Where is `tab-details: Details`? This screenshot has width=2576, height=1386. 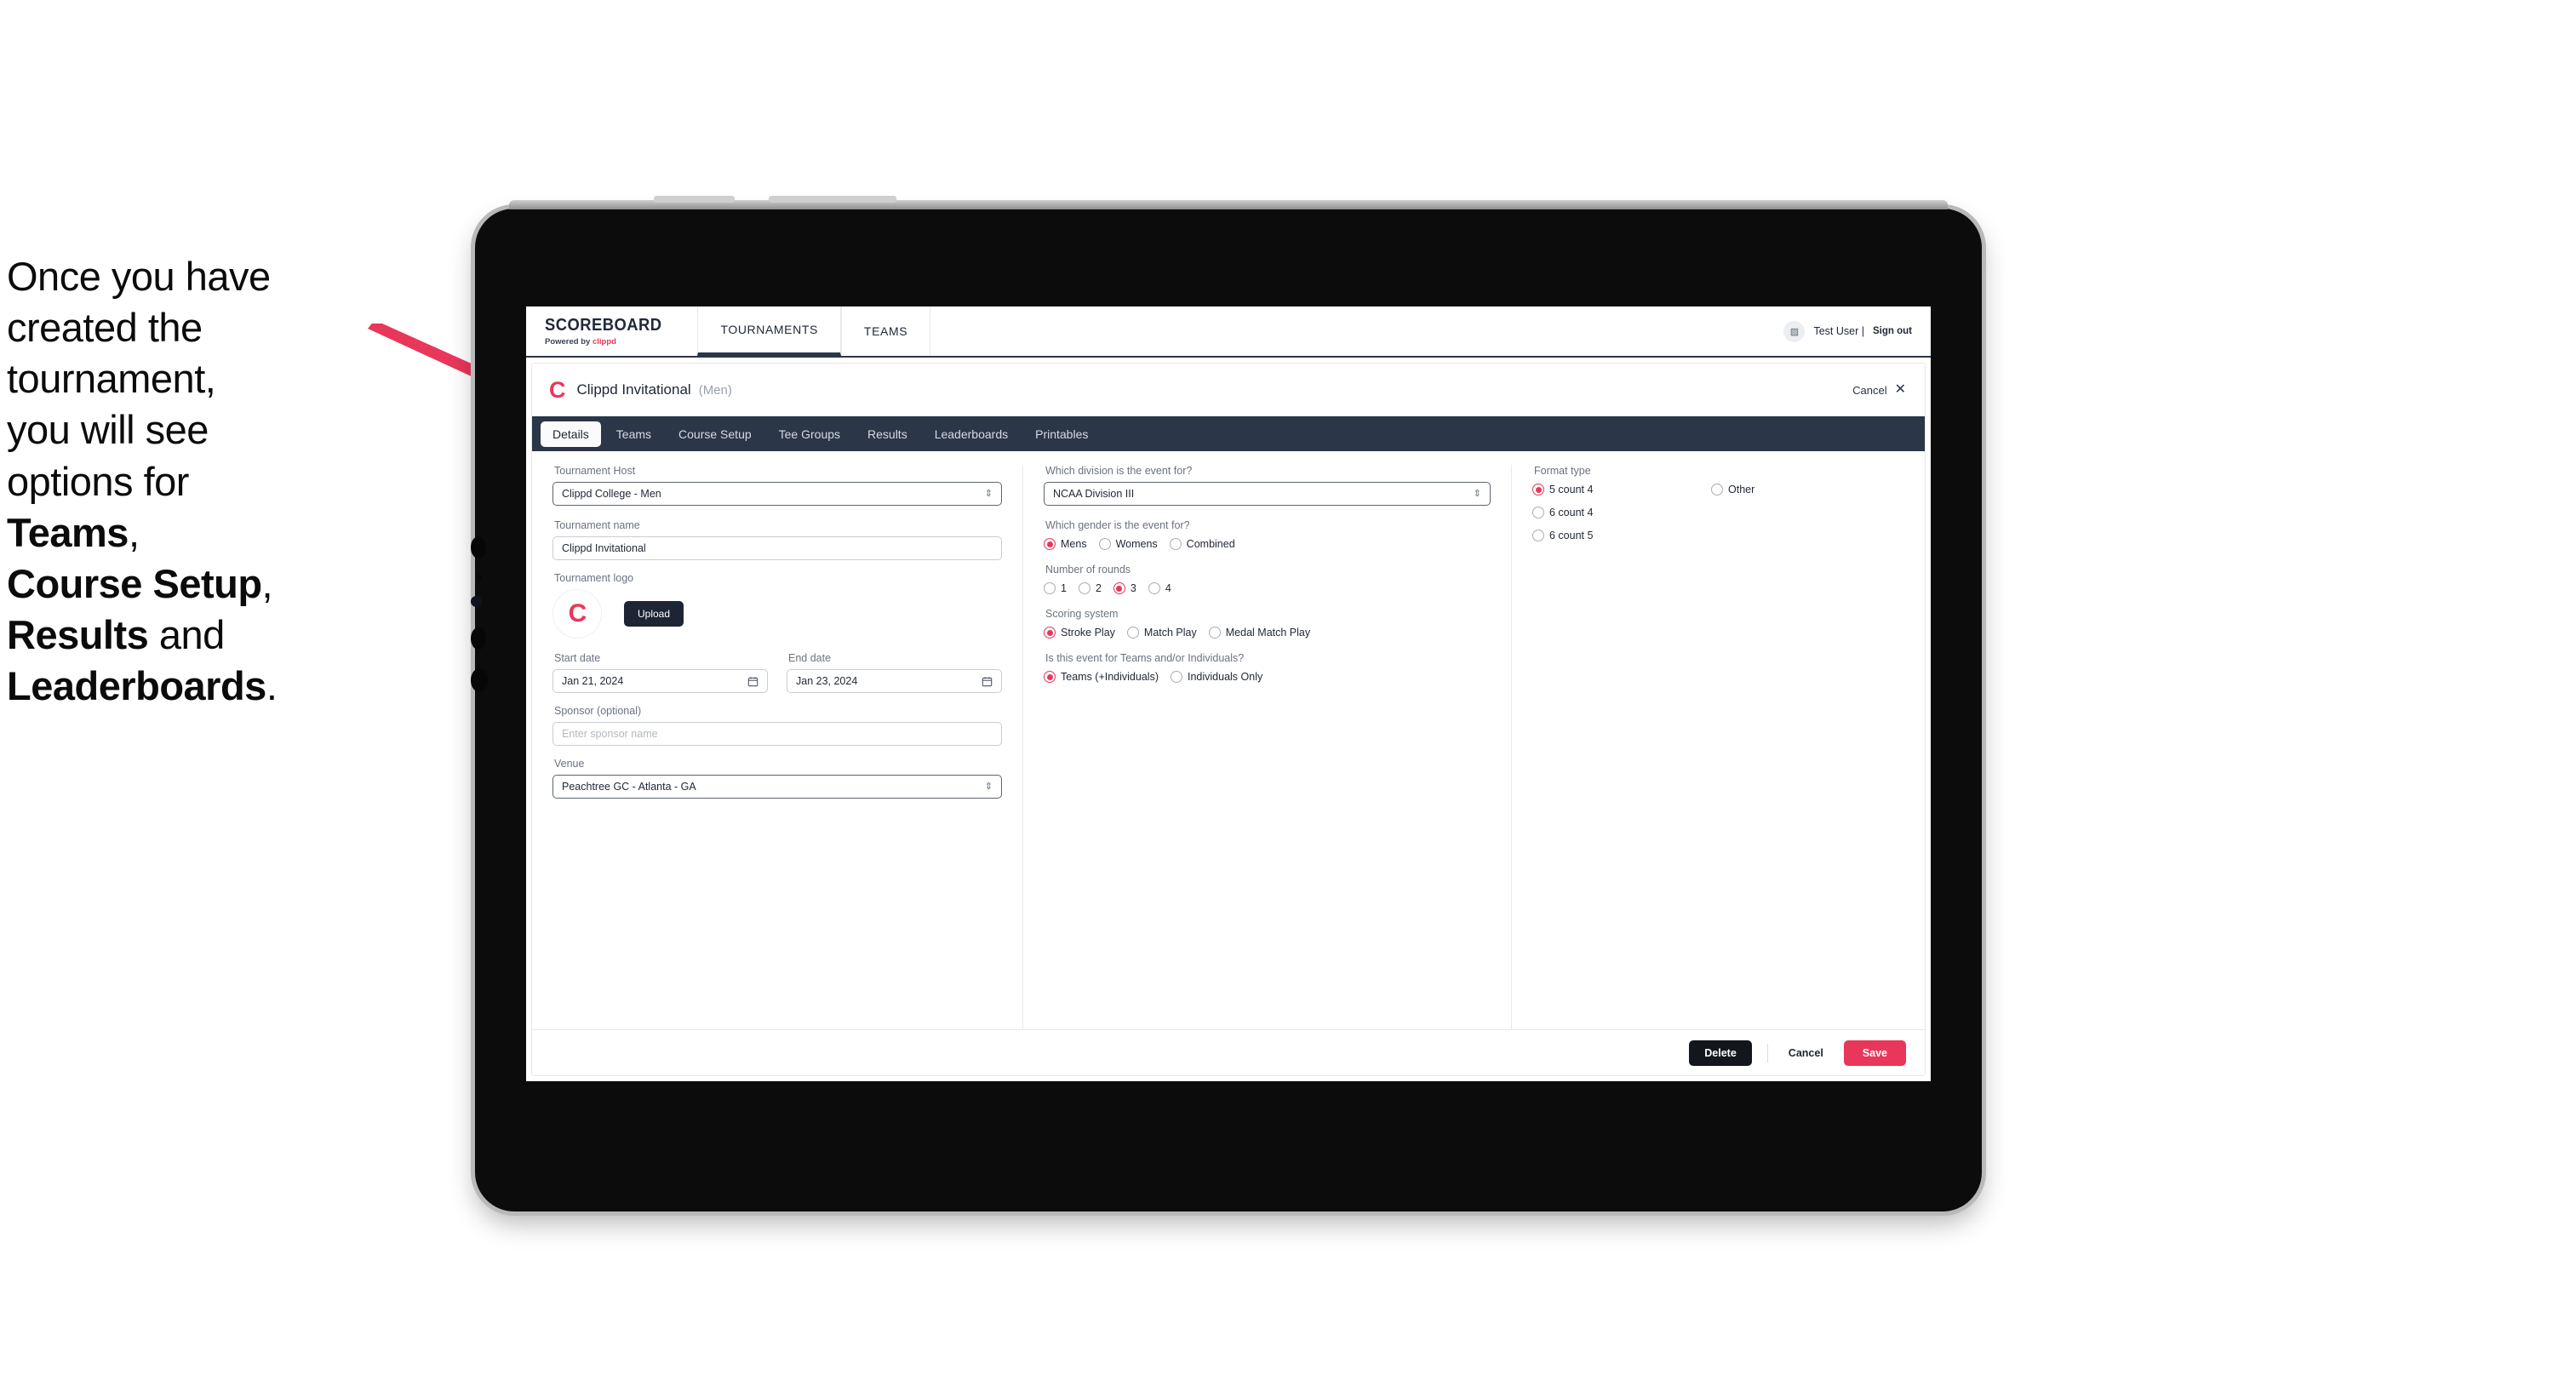 tab-details: Details is located at coordinates (571, 434).